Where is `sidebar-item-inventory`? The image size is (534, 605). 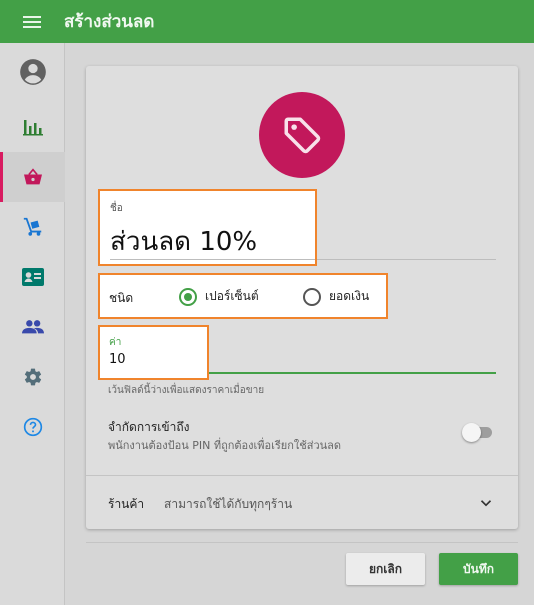 sidebar-item-inventory is located at coordinates (32, 227).